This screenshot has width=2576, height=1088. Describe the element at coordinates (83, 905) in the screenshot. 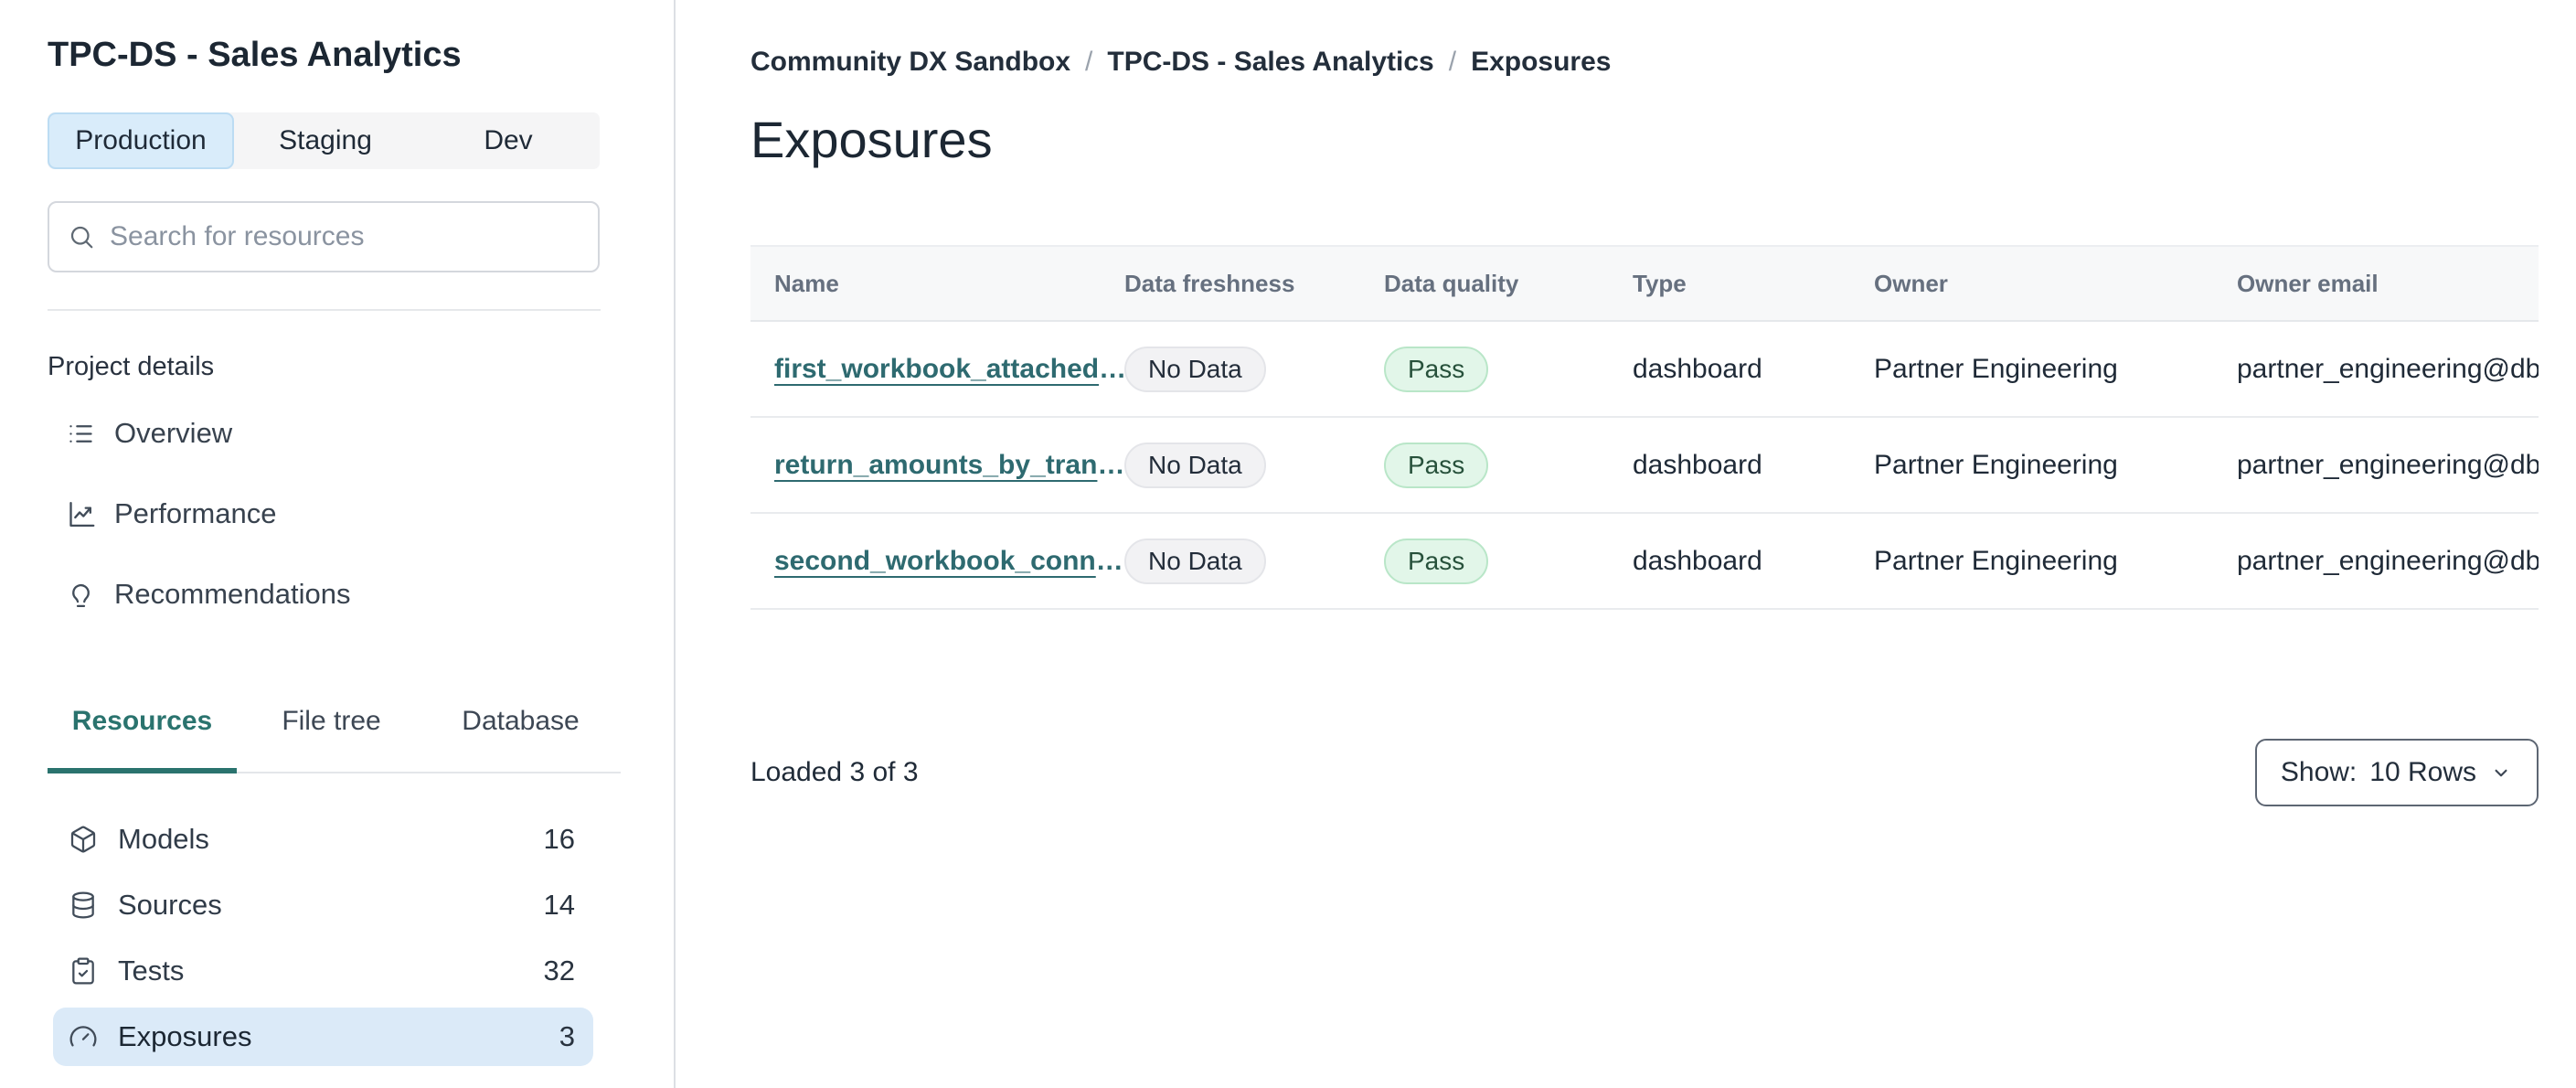

I see `database-icon` at that location.